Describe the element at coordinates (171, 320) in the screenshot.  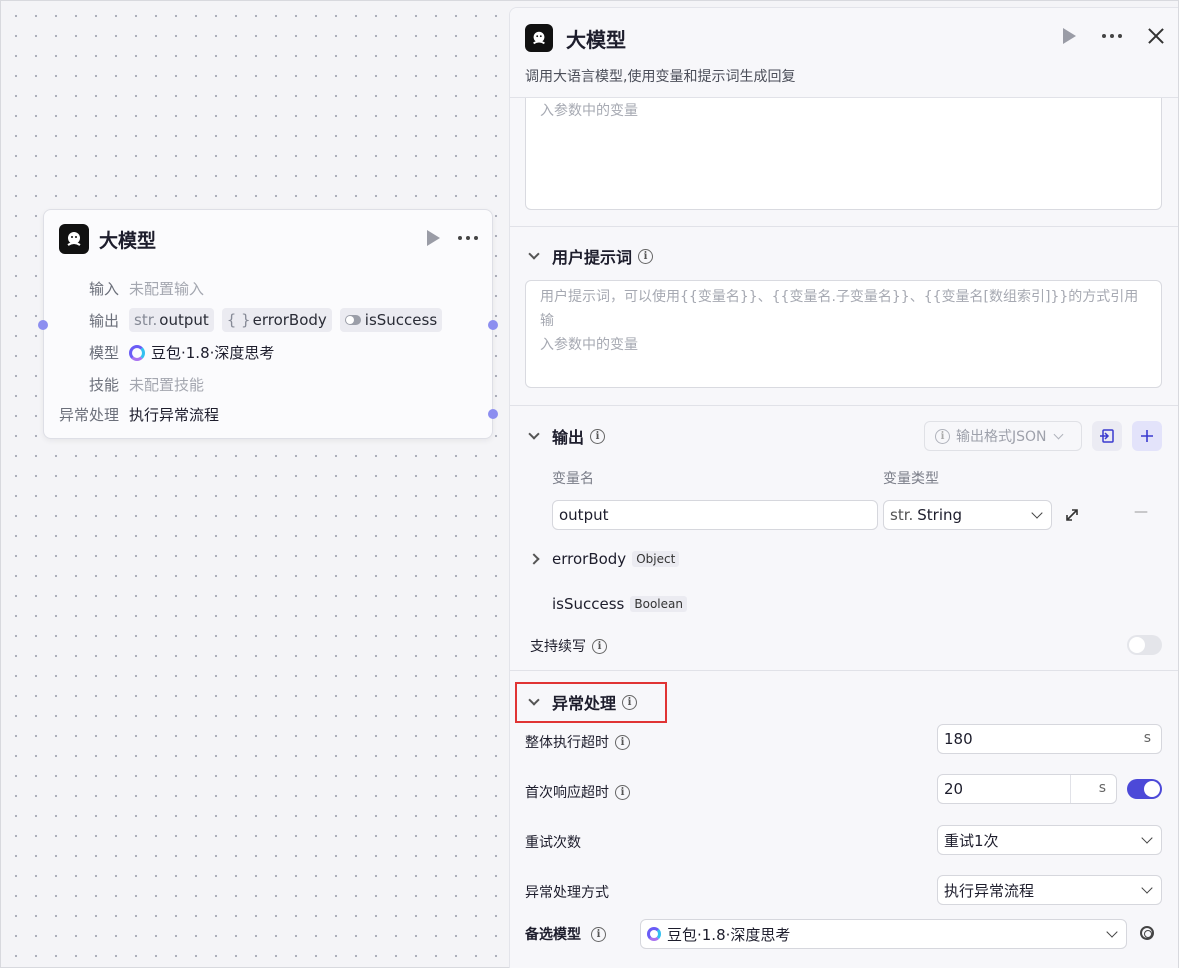
I see `output-chip: str. output` at that location.